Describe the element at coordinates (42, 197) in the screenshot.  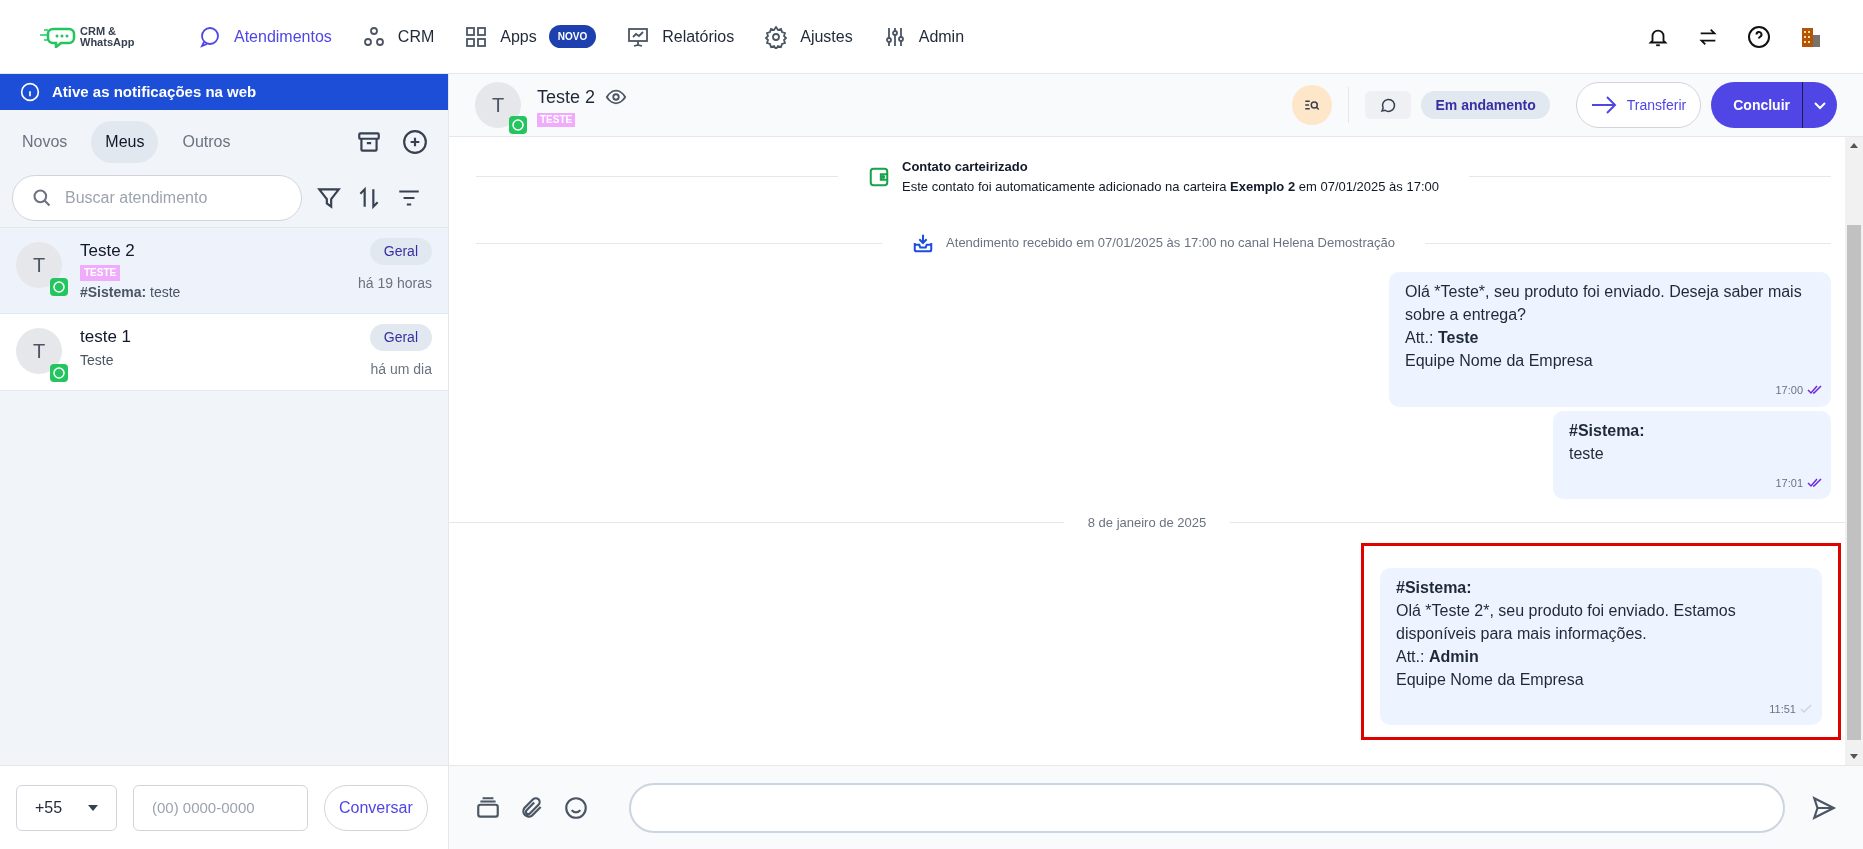
I see `search-icon` at that location.